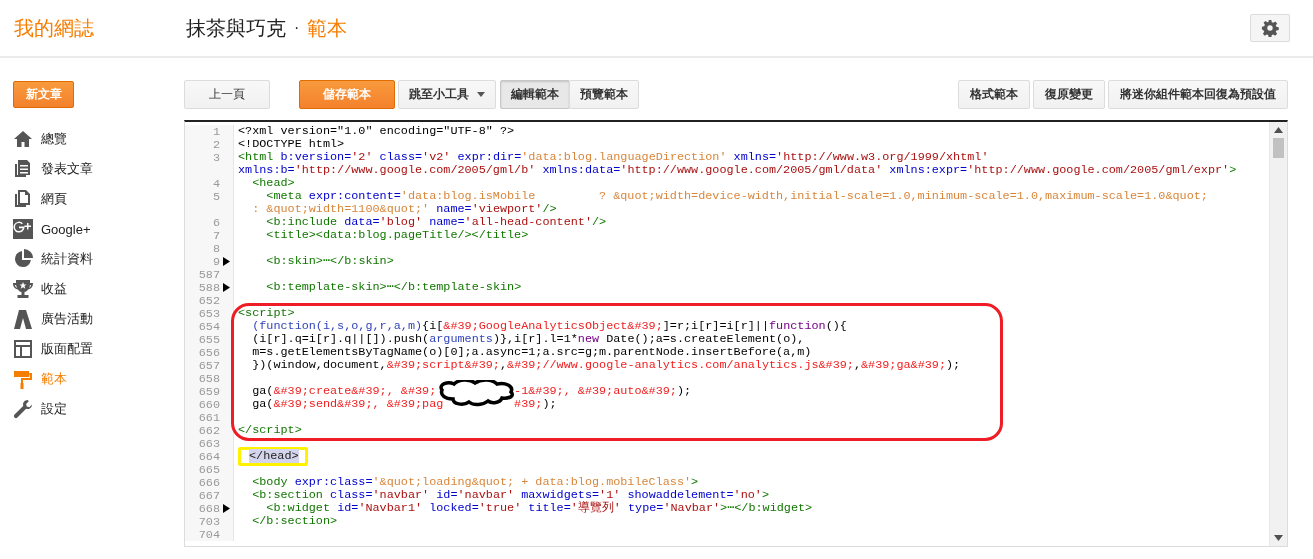 This screenshot has height=559, width=1313. I want to click on line-number: 663, so click(209, 443).